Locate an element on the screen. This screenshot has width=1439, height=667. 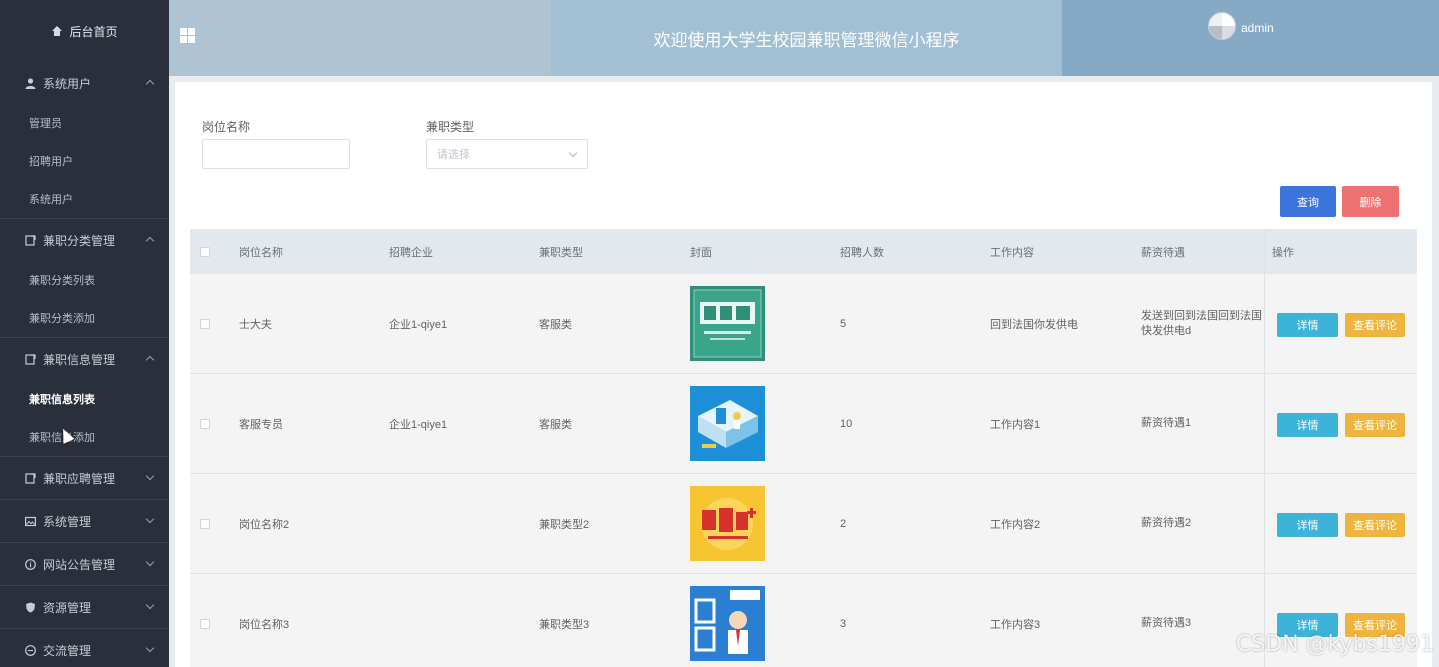
cell-reward: 薪资待遇2 is located at coordinates (1166, 523).